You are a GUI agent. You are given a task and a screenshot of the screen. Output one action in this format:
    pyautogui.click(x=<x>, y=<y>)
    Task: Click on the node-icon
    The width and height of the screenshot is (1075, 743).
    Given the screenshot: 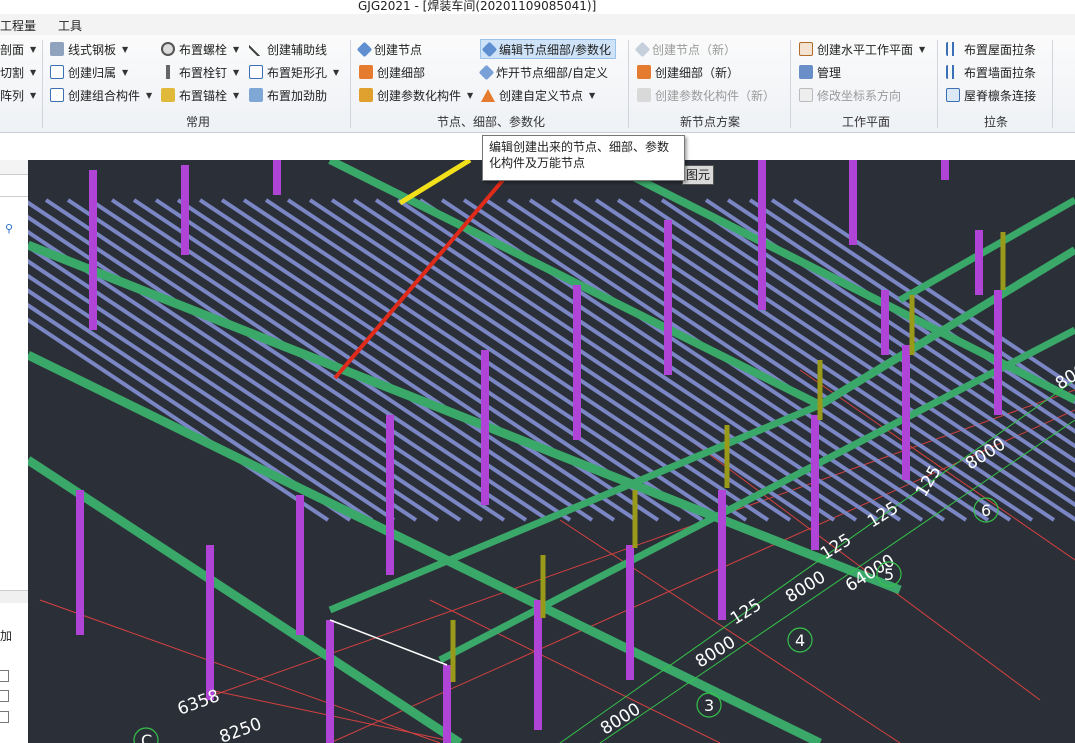 What is the action you would take?
    pyautogui.click(x=364, y=49)
    